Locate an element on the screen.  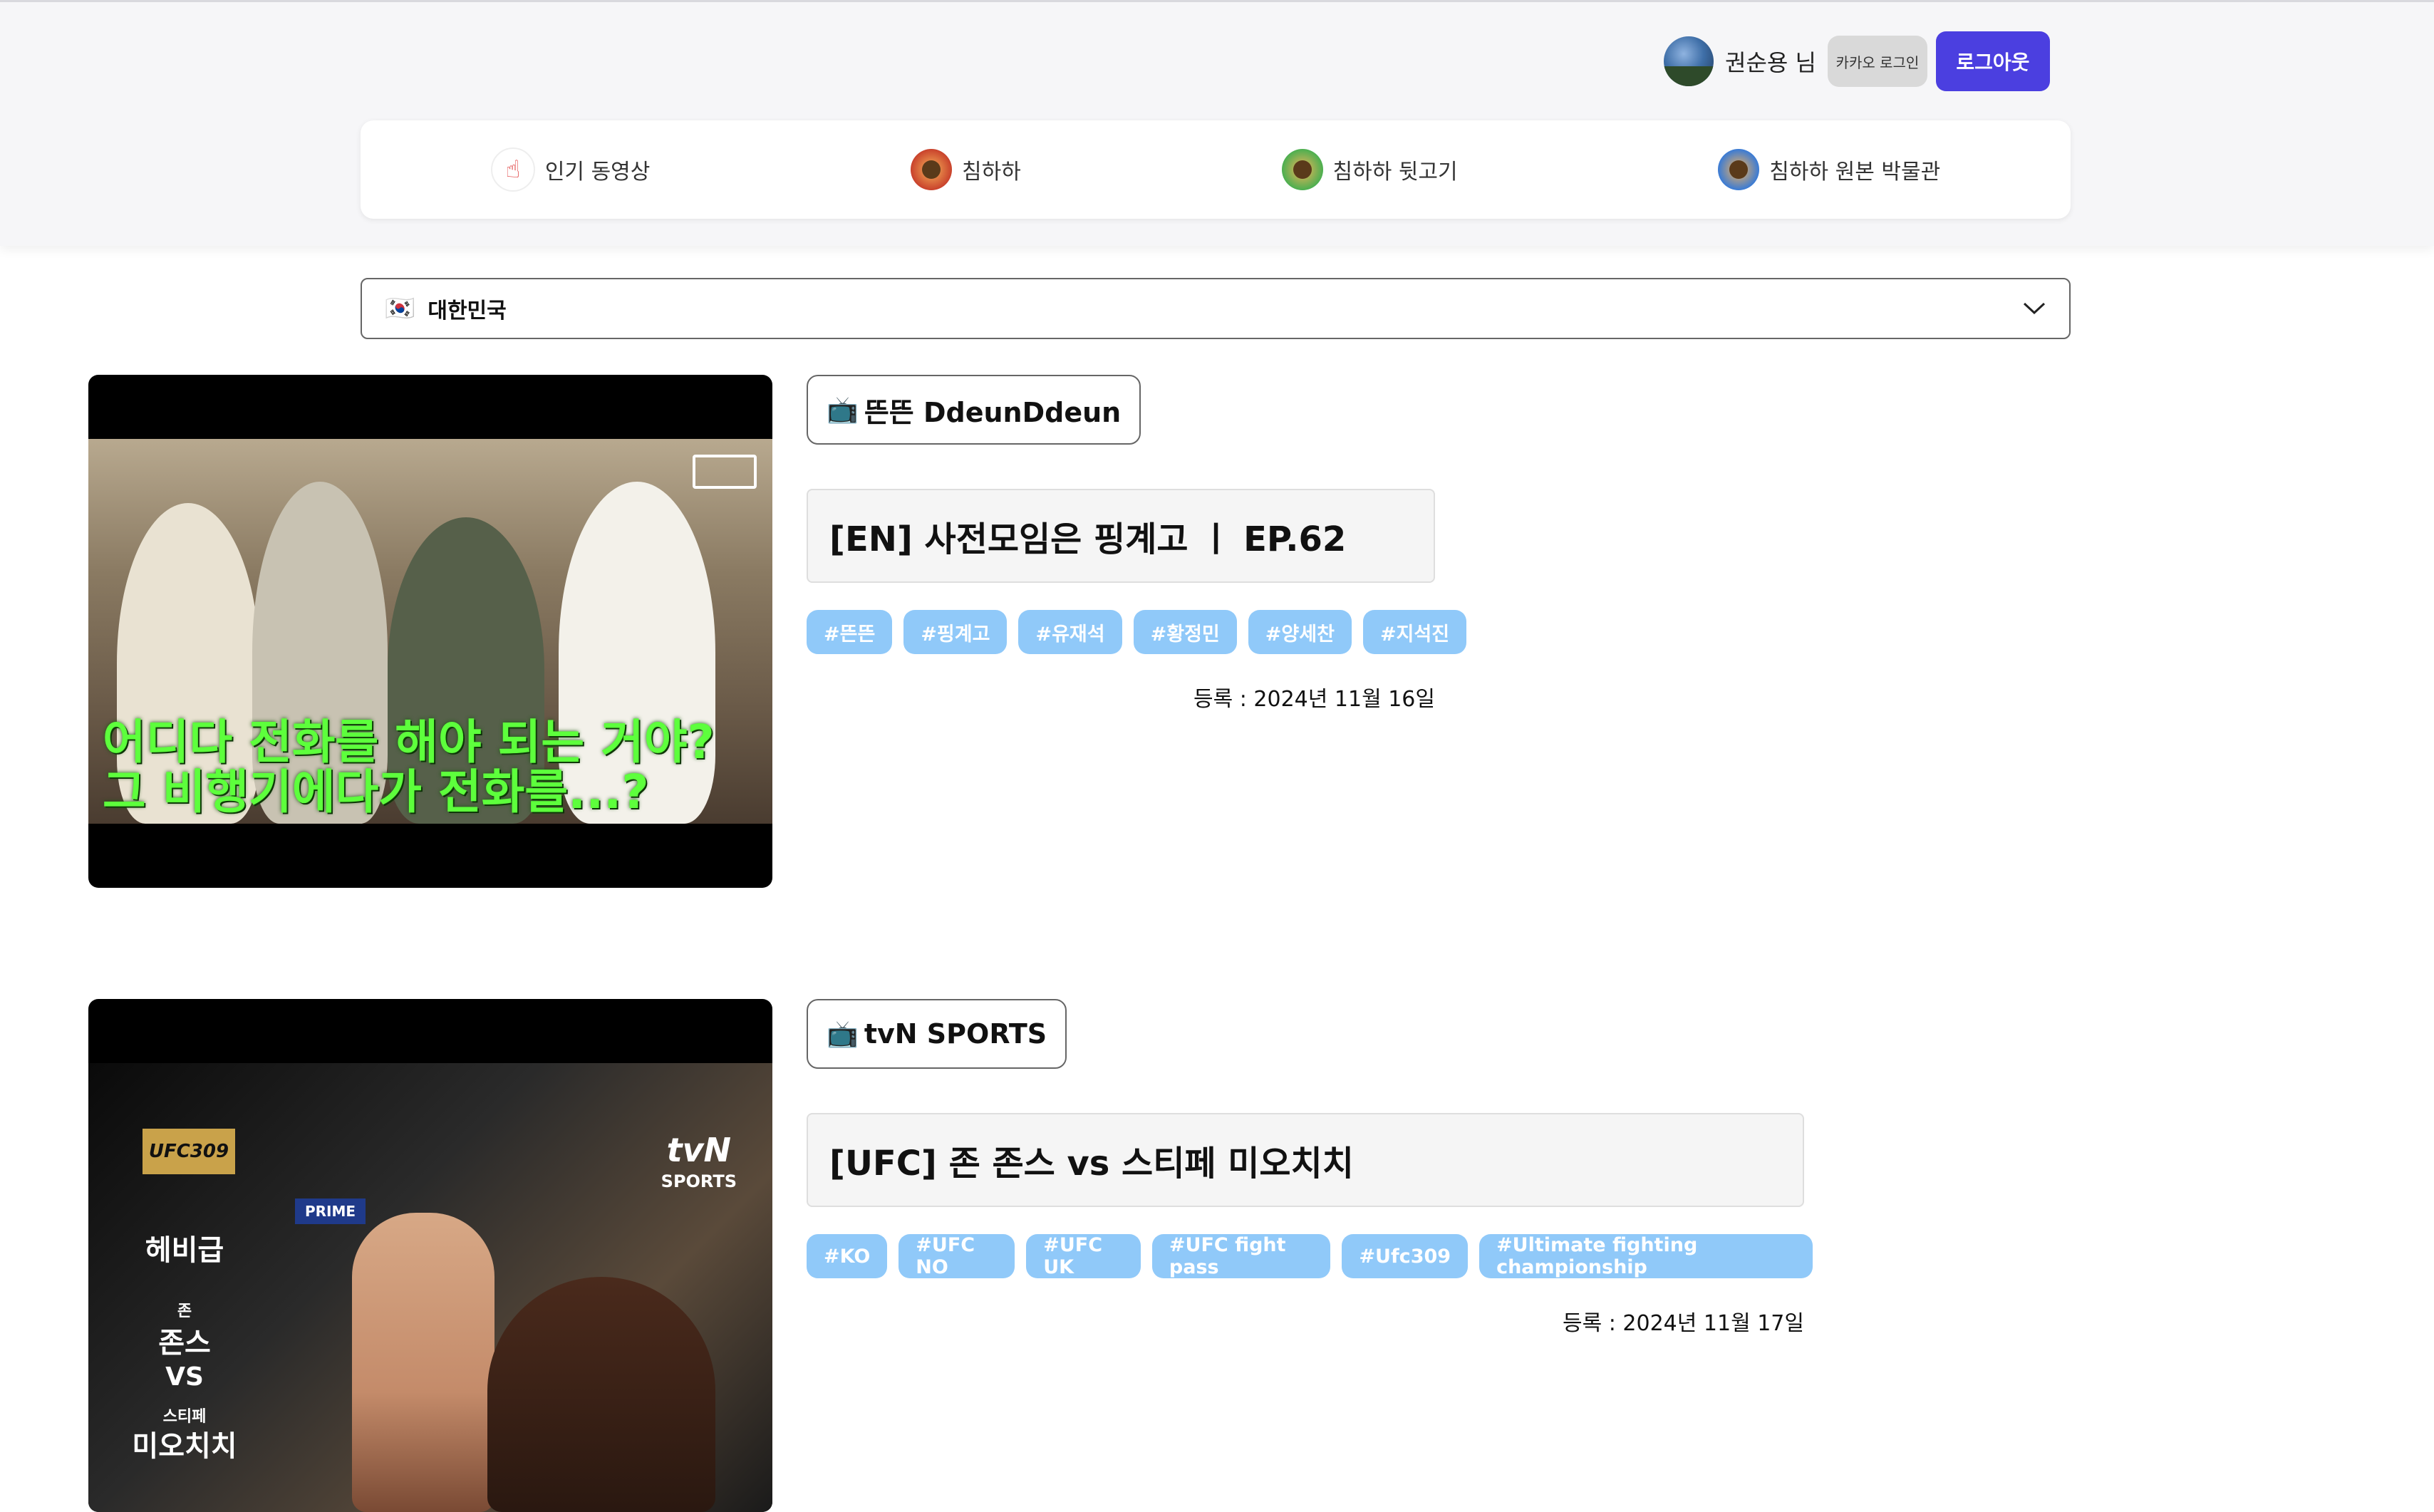
thumbnail-caption-1: 어디다 전화를 해야 되는 거야? is located at coordinates (409, 743).